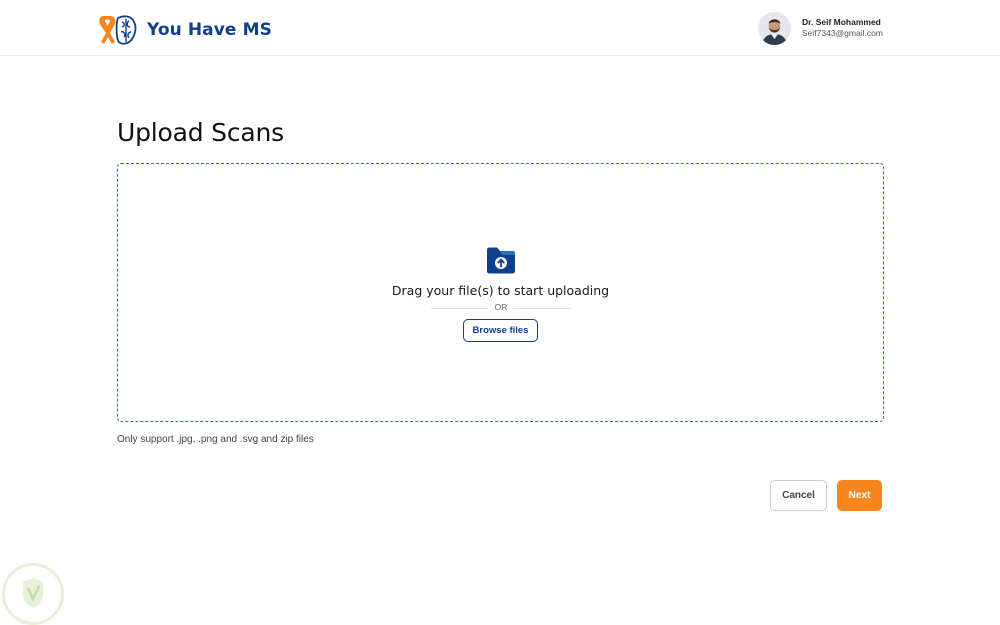 This screenshot has width=1000, height=625. I want to click on app-logo: You Have MS, so click(183, 30).